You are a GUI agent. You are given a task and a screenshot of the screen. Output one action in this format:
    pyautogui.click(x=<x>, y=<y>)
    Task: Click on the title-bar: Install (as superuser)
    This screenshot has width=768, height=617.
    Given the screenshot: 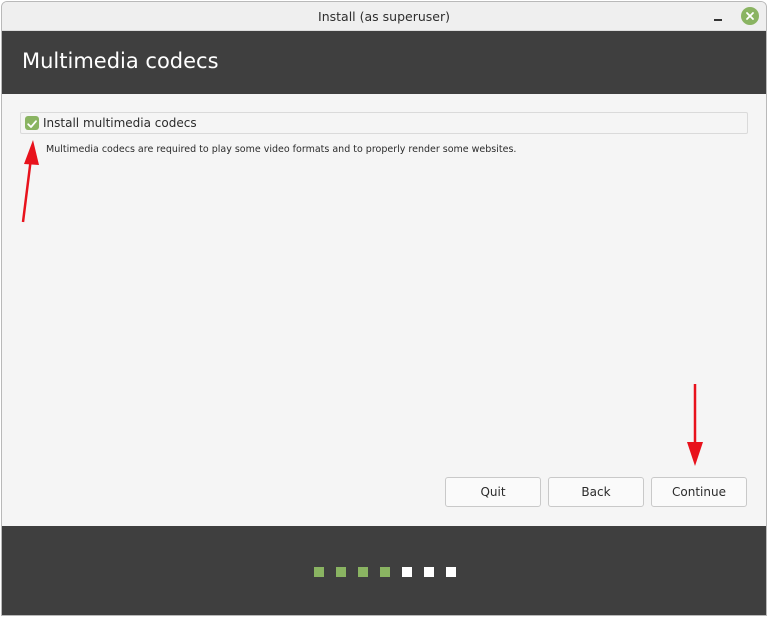 What is the action you would take?
    pyautogui.click(x=384, y=16)
    